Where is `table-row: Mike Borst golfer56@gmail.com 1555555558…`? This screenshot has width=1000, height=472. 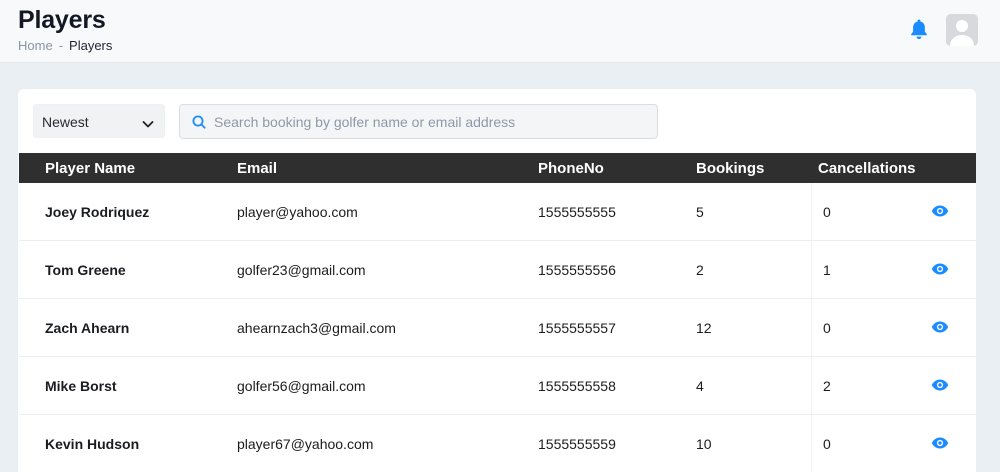
table-row: Mike Borst golfer56@gmail.com 1555555558… is located at coordinates (497, 386).